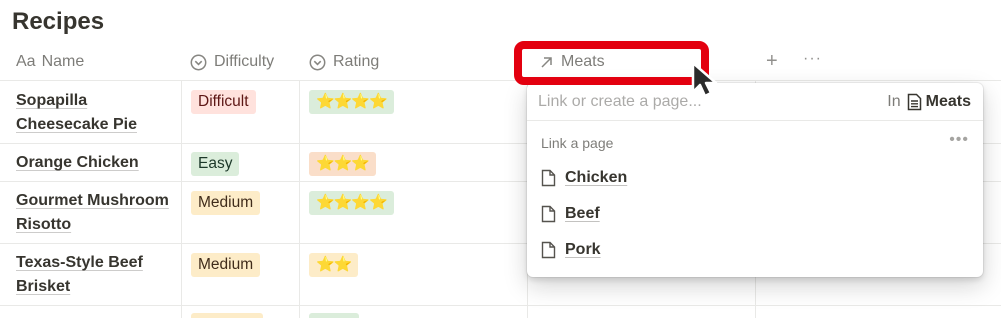 This screenshot has height=318, width=1001. Describe the element at coordinates (755, 120) in the screenshot. I see `popup-divider` at that location.